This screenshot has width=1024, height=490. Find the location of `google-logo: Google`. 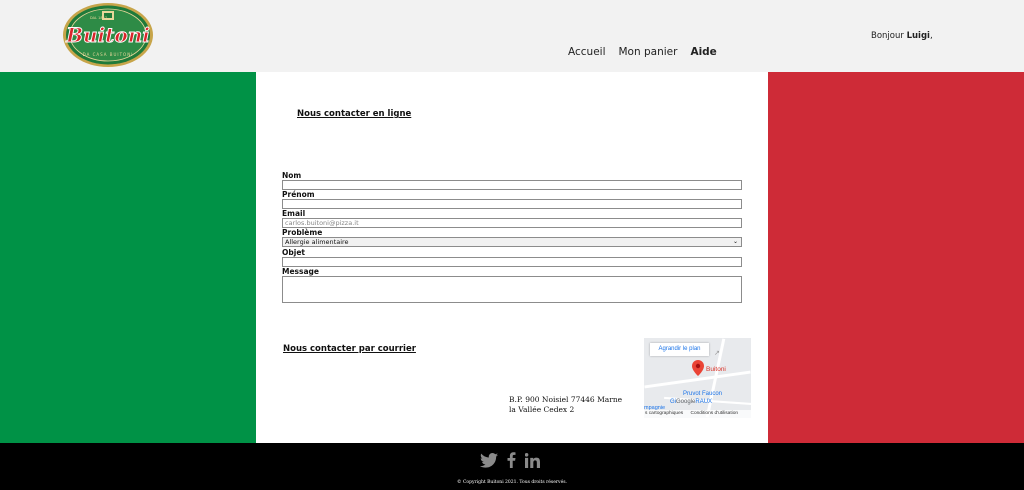

google-logo: Google is located at coordinates (686, 402).